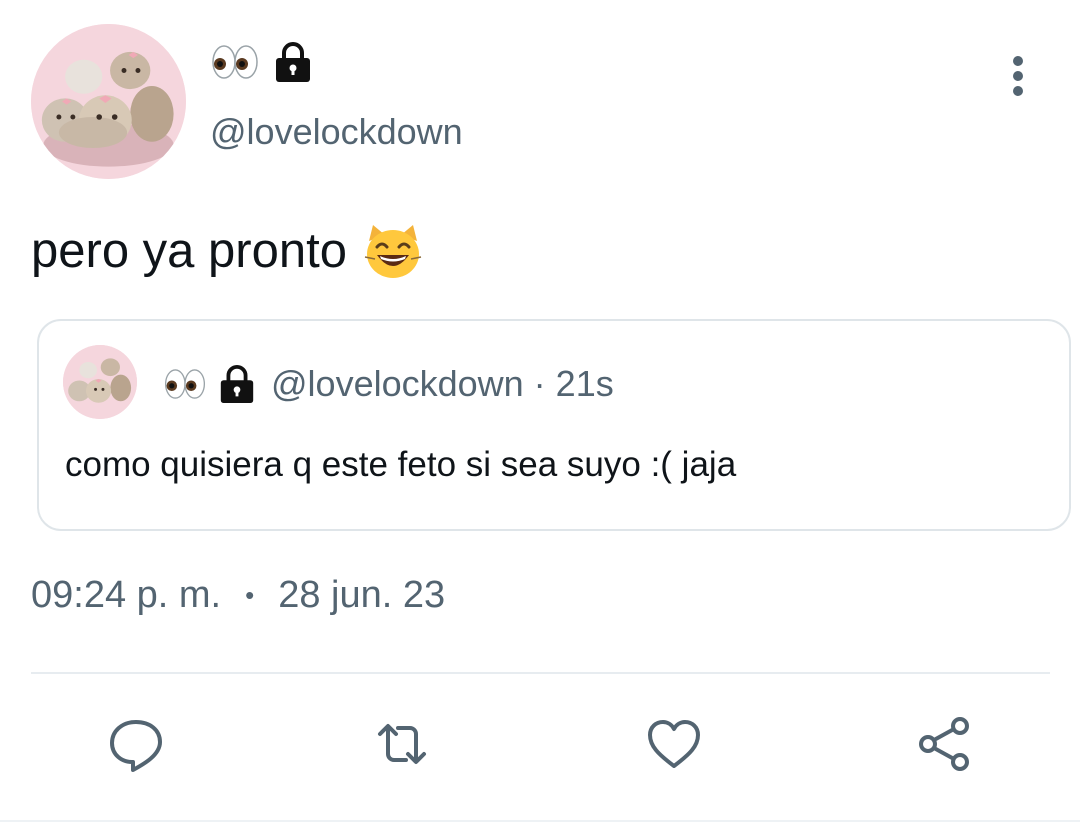 Image resolution: width=1080 pixels, height=837 pixels. I want to click on quoted-avatar, so click(100, 382).